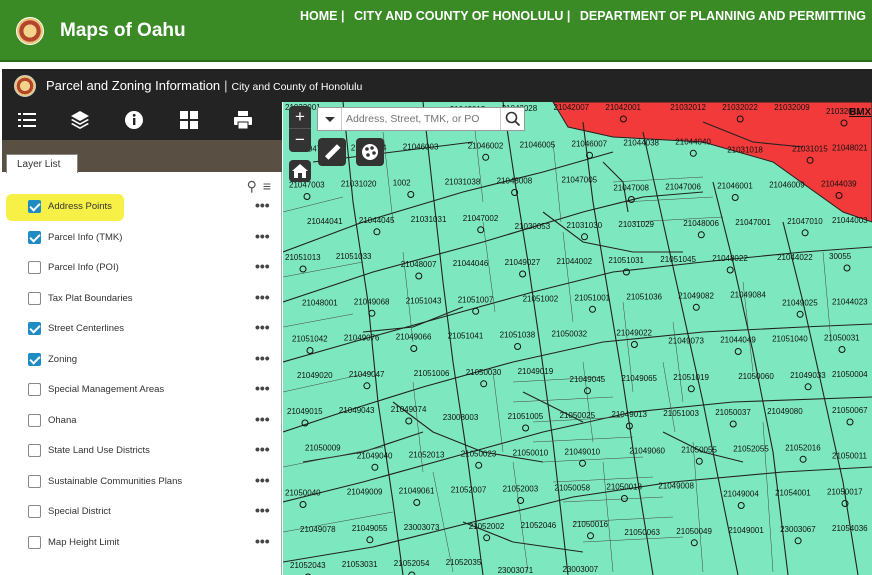 The width and height of the screenshot is (872, 575). Describe the element at coordinates (28, 121) in the screenshot. I see `layer-list-button` at that location.